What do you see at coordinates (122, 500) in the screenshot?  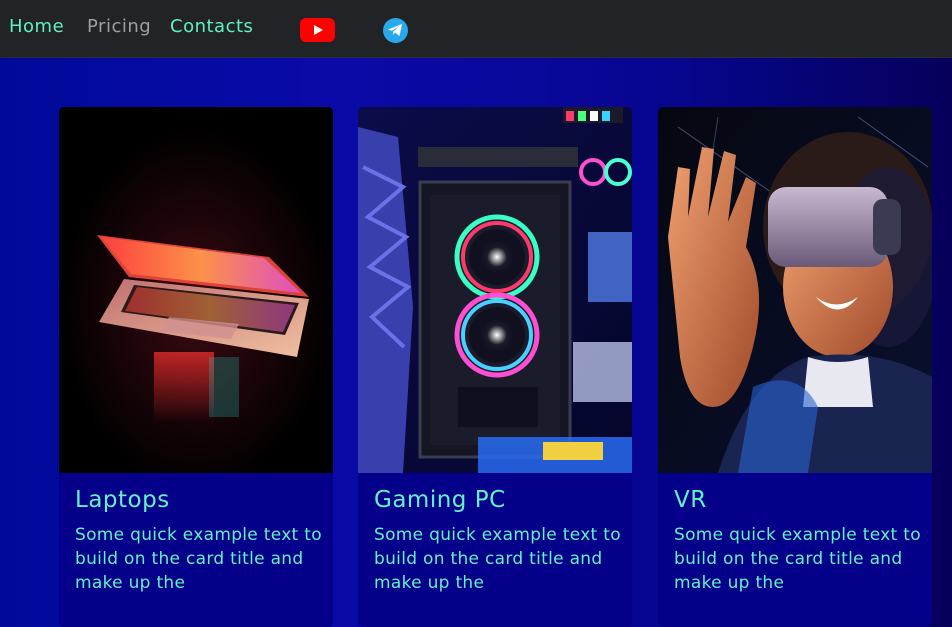 I see `card-title: Laptops` at bounding box center [122, 500].